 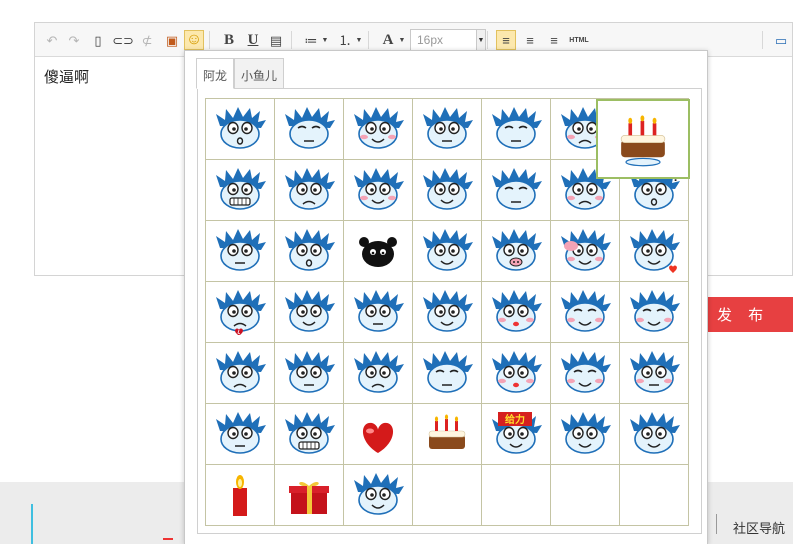 I want to click on dragon-cheeky-icon, so click(x=448, y=311).